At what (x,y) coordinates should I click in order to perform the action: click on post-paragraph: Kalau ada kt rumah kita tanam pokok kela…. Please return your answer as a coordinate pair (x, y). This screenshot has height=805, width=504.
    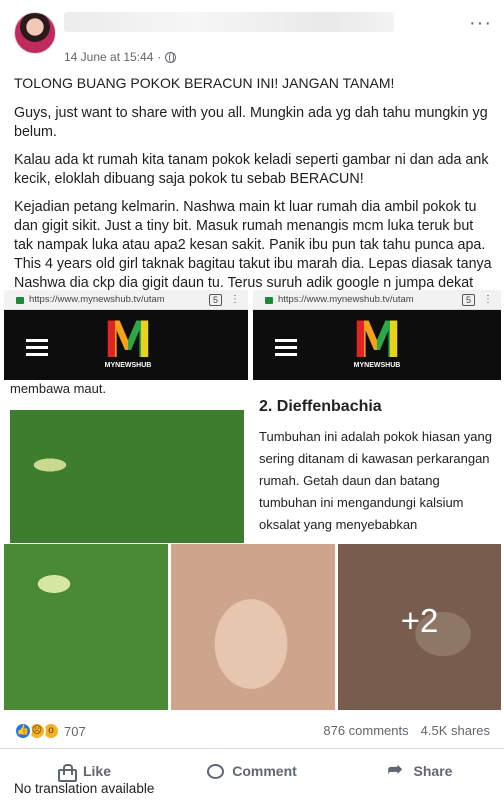
    Looking at the image, I should click on (251, 169).